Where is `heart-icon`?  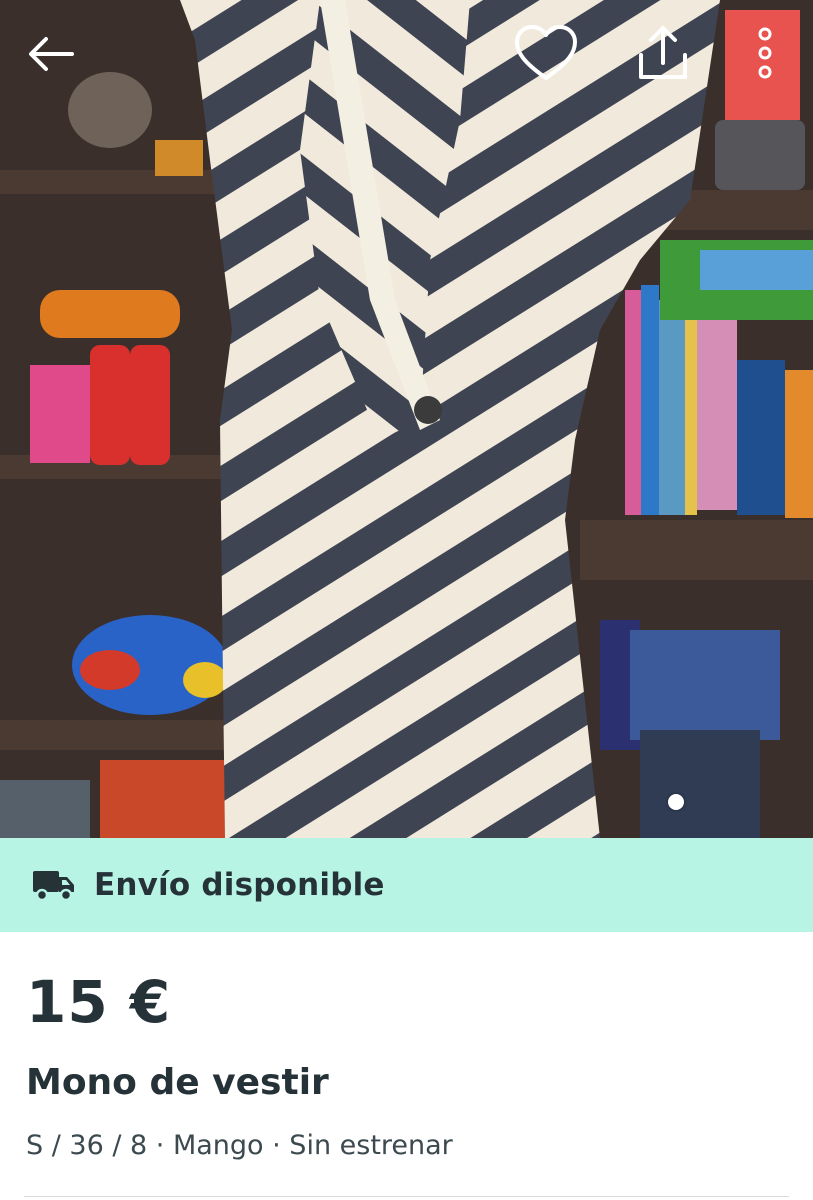
heart-icon is located at coordinates (546, 52).